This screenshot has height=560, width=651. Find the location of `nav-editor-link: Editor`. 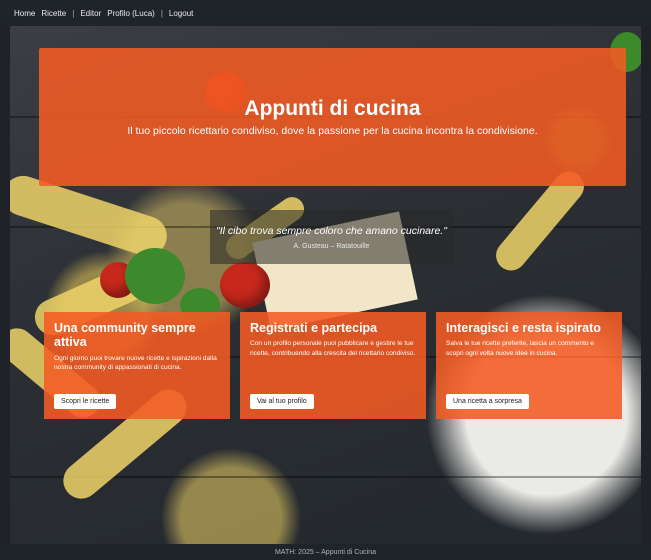

nav-editor-link: Editor is located at coordinates (90, 13).